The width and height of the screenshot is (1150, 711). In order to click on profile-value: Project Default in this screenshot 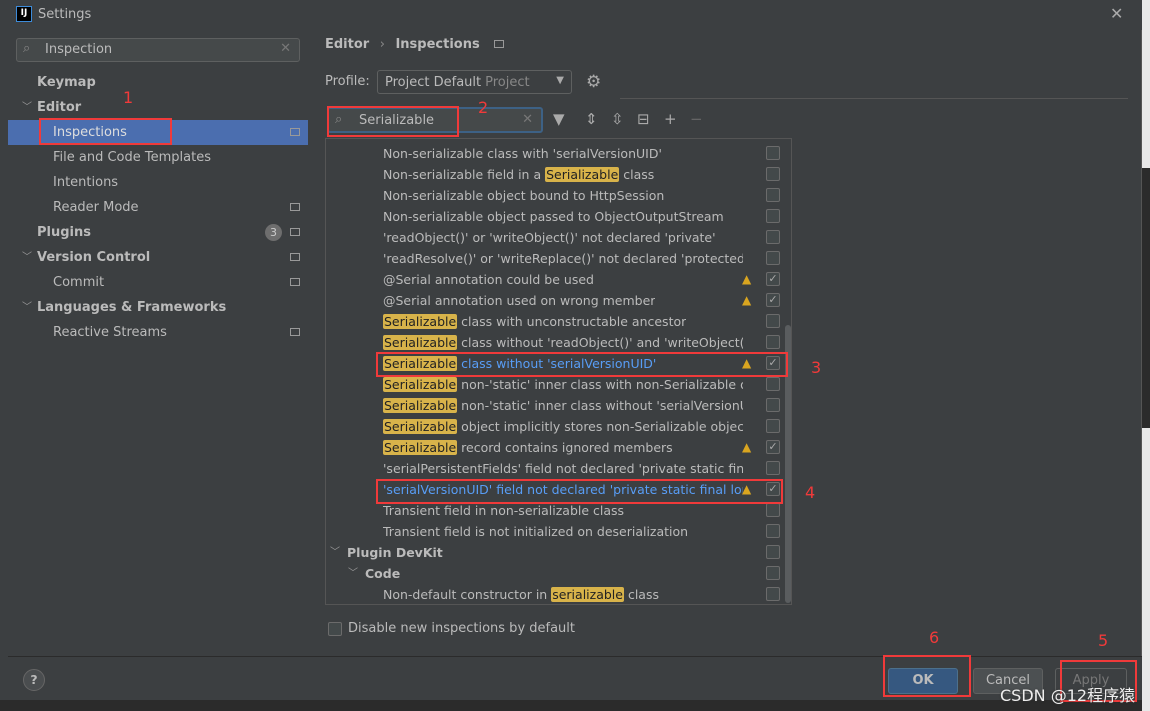, I will do `click(433, 82)`.